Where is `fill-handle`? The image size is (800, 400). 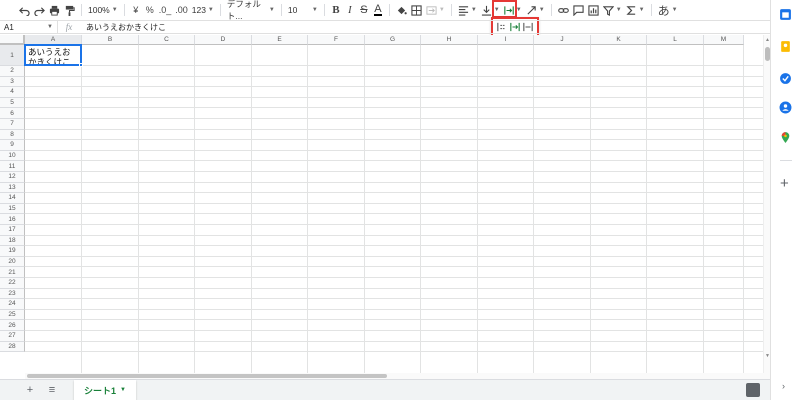 fill-handle is located at coordinates (81, 65).